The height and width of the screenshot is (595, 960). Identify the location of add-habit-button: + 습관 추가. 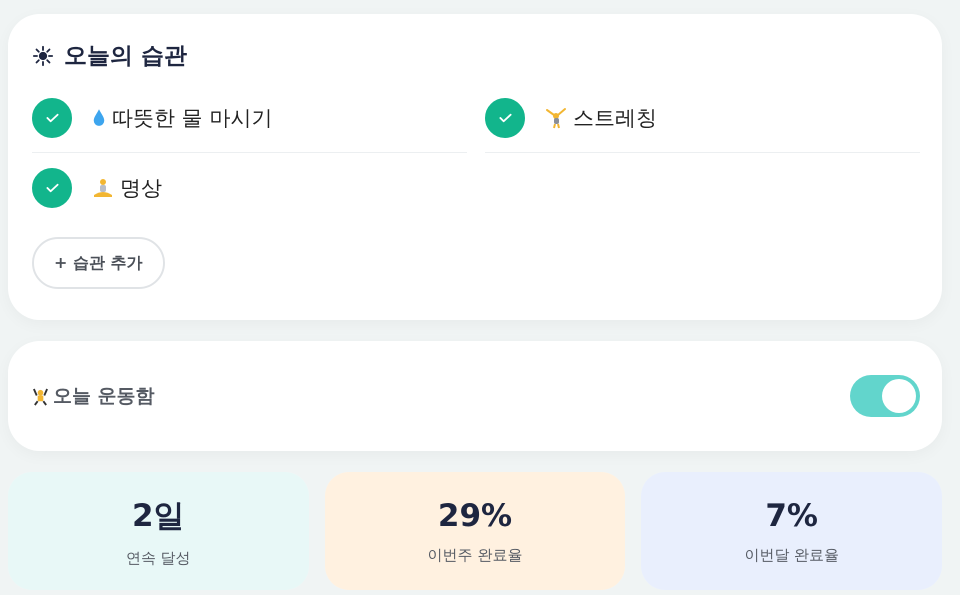
(98, 263).